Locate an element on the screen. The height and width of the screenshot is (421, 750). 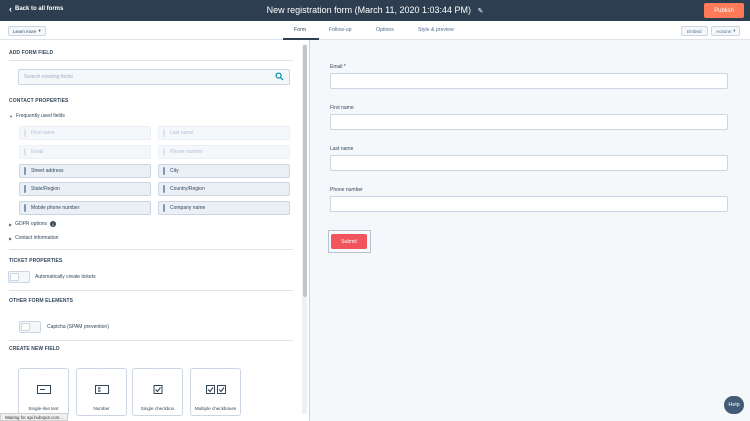
learn-more-label: Learn more is located at coordinates (25, 31).